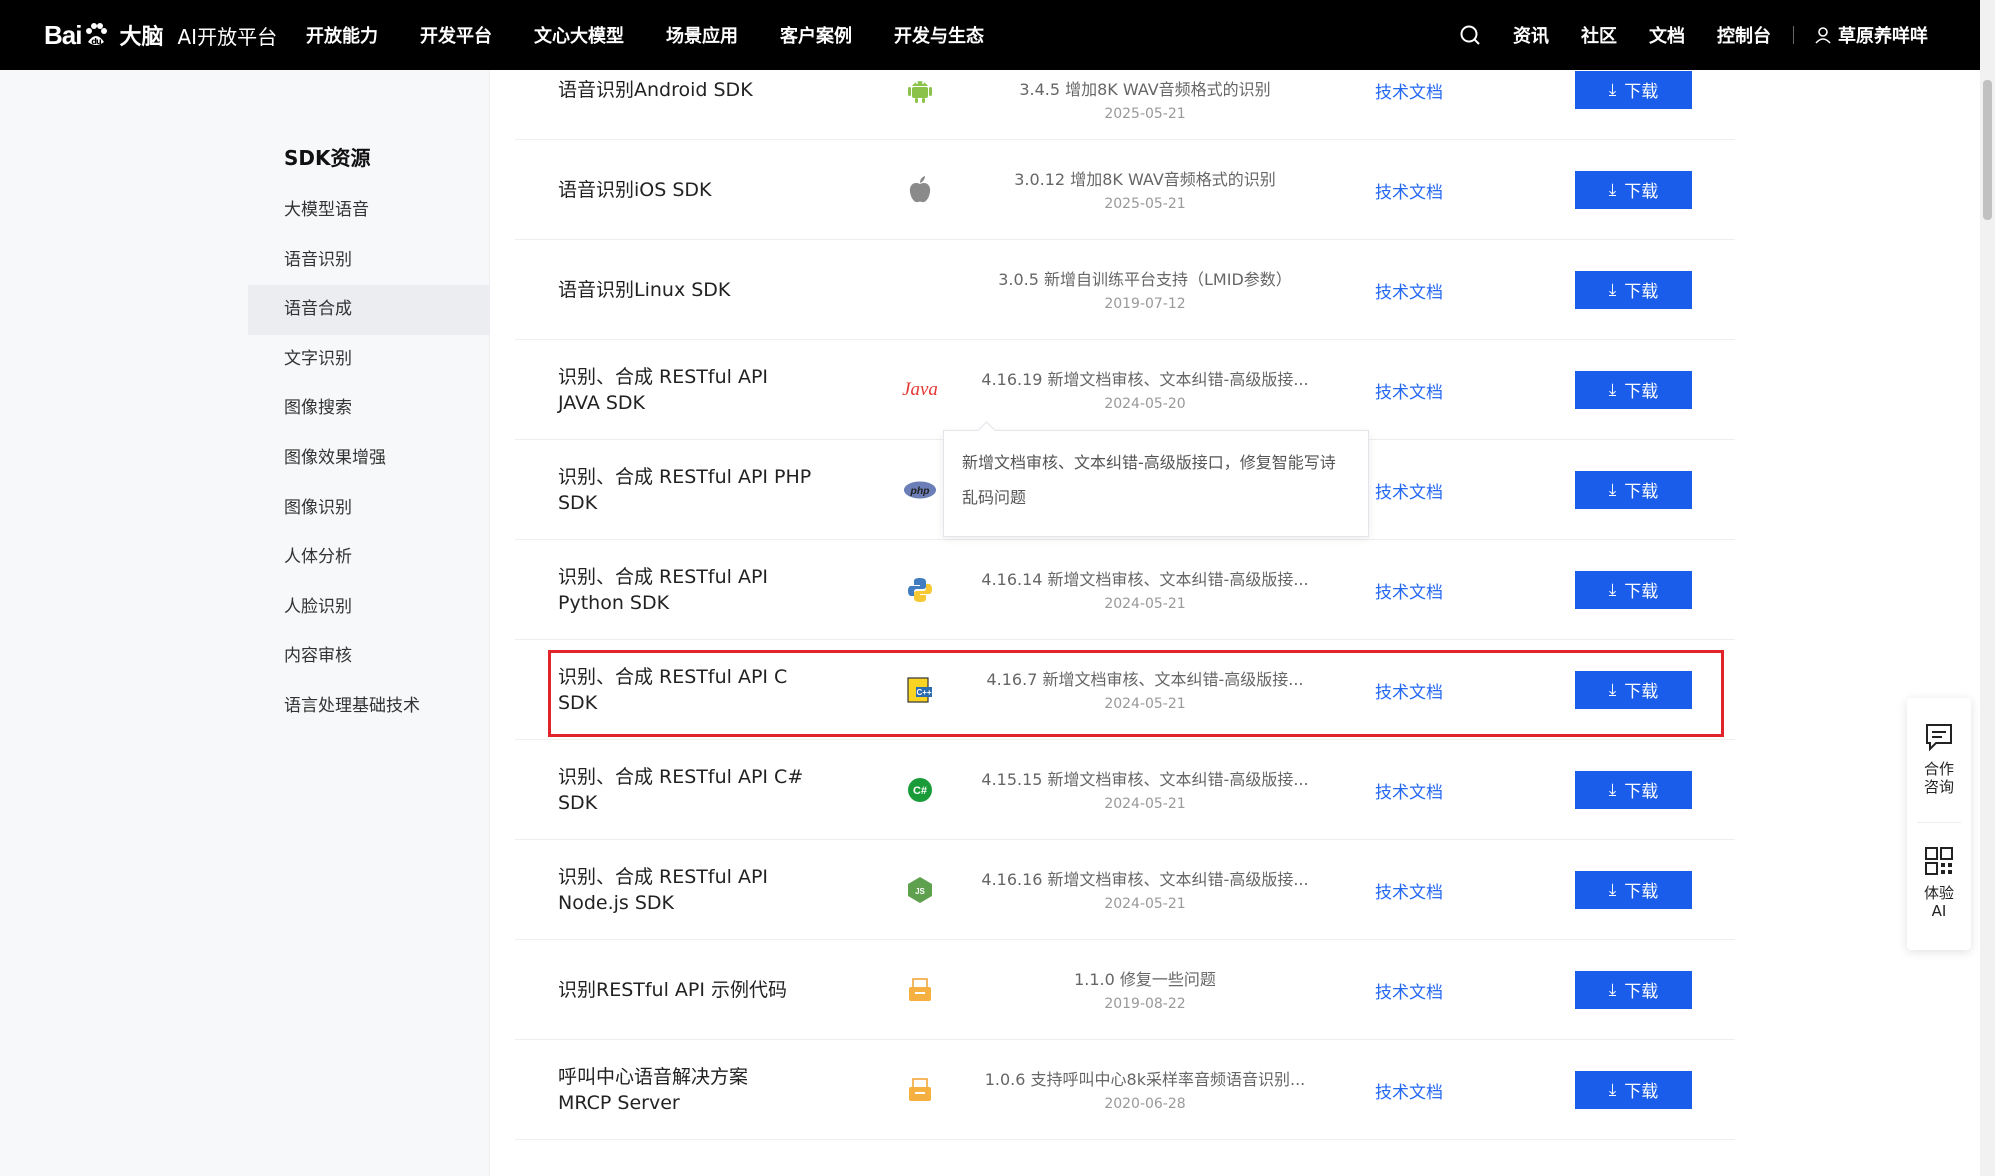 Image resolution: width=1995 pixels, height=1176 pixels. What do you see at coordinates (1145, 1104) in the screenshot?
I see `release-date: 2020-06-28` at bounding box center [1145, 1104].